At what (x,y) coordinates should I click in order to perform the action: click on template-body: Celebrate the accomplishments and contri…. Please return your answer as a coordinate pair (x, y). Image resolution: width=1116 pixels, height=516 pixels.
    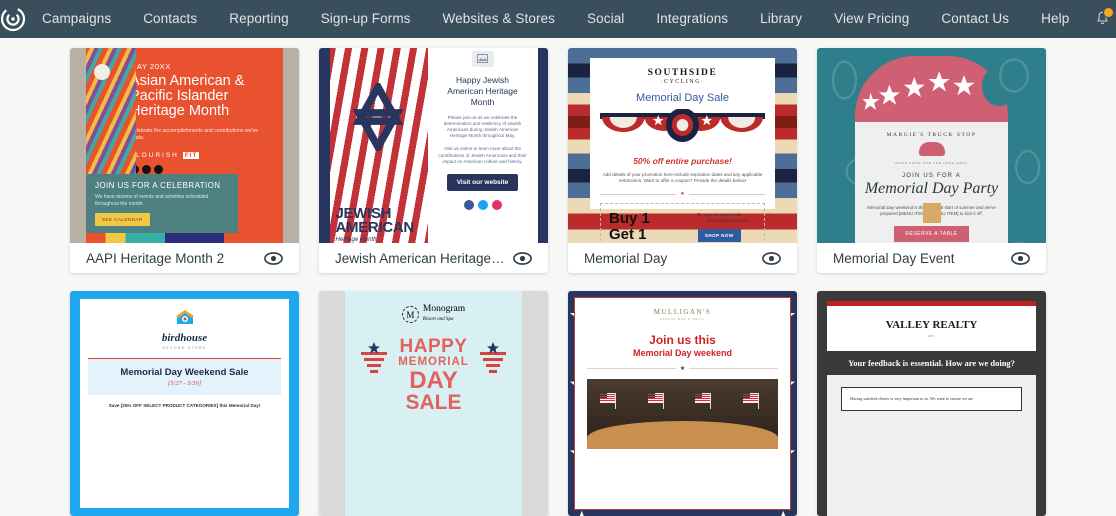
    Looking at the image, I should click on (194, 134).